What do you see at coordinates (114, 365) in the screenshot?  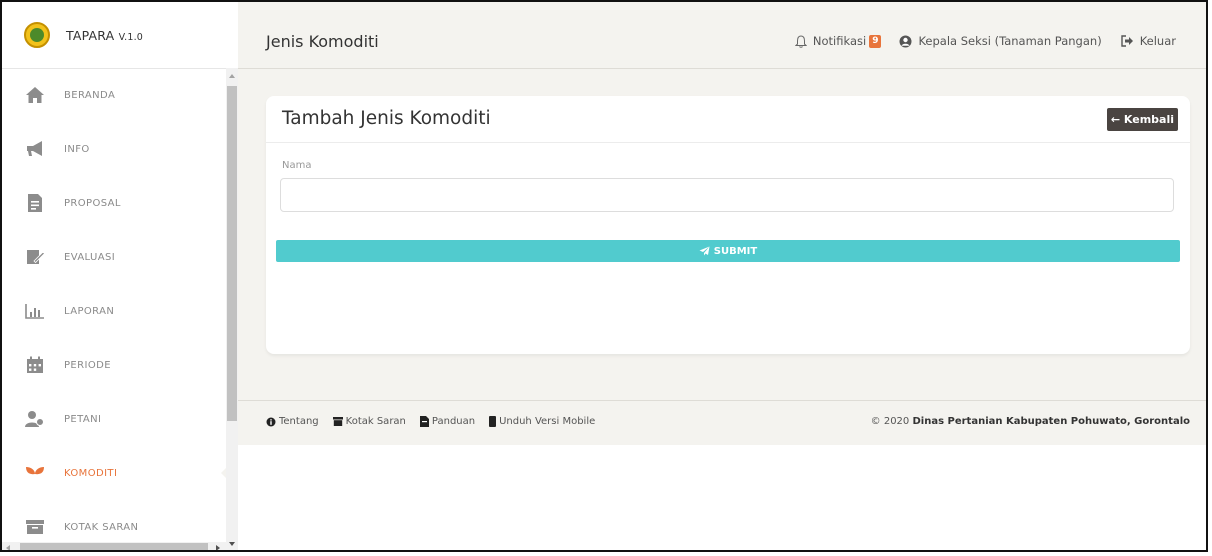 I see `sidebar-item-periode: PERIODE` at bounding box center [114, 365].